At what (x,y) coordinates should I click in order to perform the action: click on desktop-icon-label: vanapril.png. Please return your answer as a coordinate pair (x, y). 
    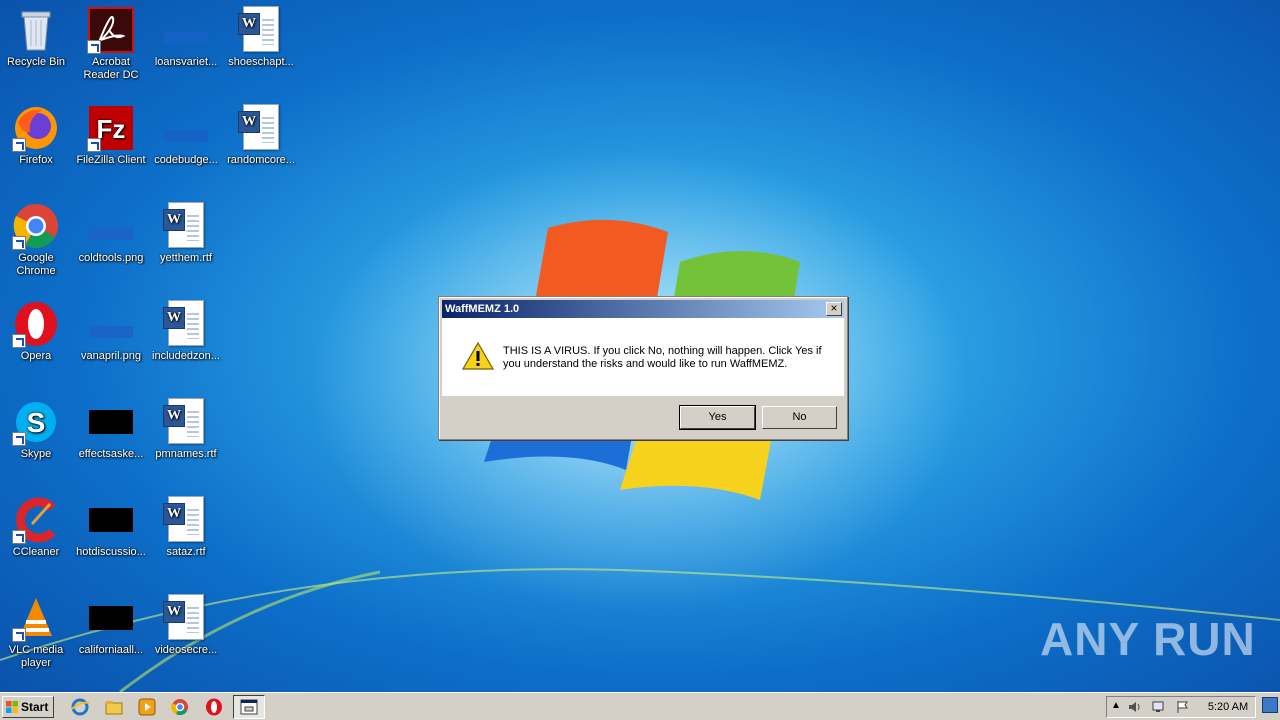
    Looking at the image, I should click on (111, 356).